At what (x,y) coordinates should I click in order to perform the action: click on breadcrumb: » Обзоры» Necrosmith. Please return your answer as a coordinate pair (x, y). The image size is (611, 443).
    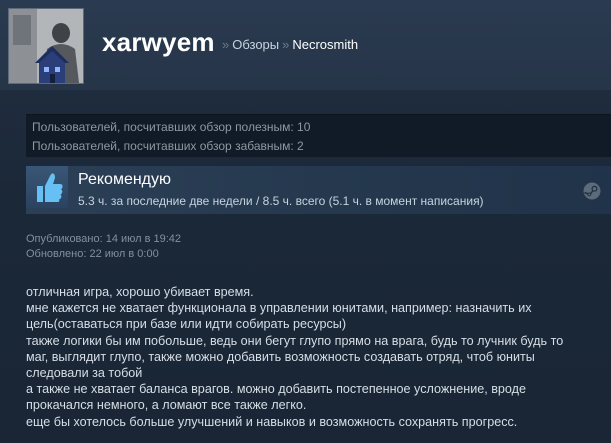
    Looking at the image, I should click on (288, 44).